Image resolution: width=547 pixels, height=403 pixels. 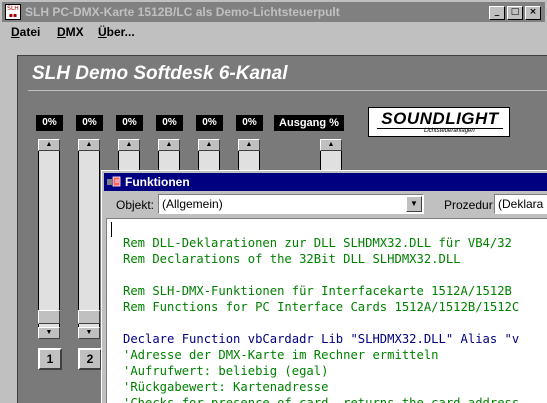 I want to click on object-label: Objekt:, so click(x=135, y=205).